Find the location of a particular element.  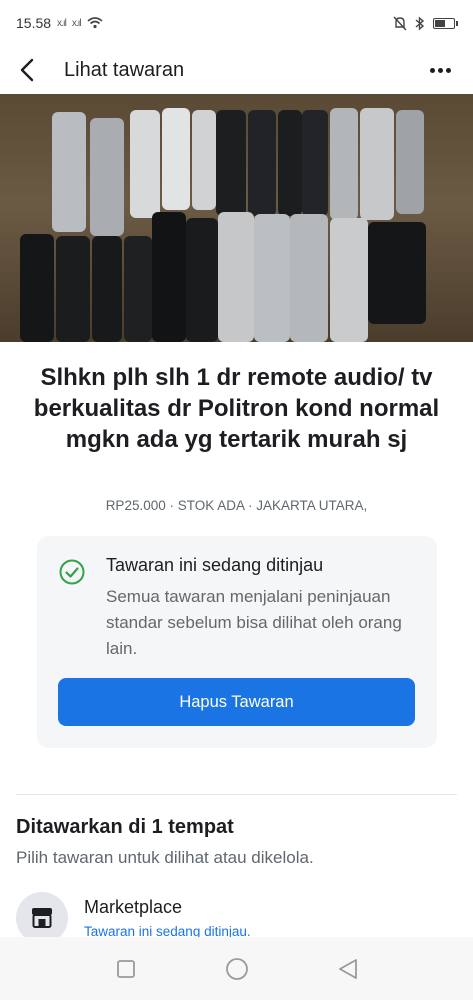

home-button is located at coordinates (237, 969).